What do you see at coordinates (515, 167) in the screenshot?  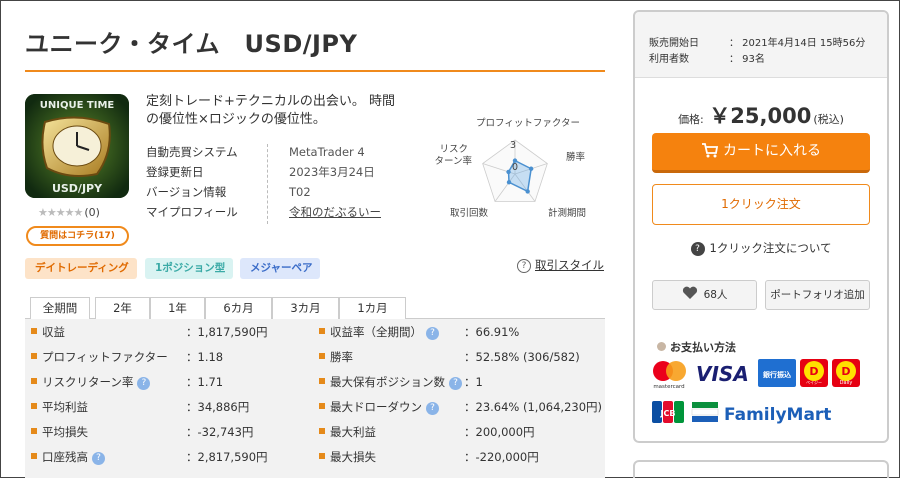 I see `radar-scale-zero: 0` at bounding box center [515, 167].